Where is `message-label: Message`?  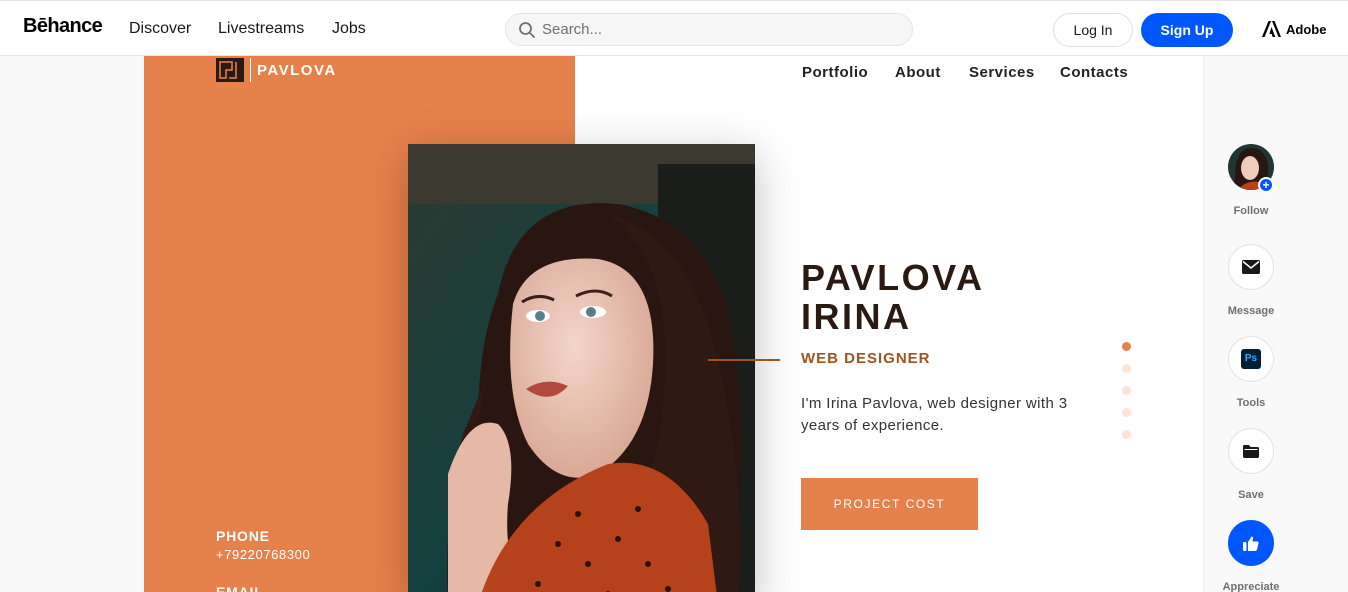
message-label: Message is located at coordinates (1251, 311).